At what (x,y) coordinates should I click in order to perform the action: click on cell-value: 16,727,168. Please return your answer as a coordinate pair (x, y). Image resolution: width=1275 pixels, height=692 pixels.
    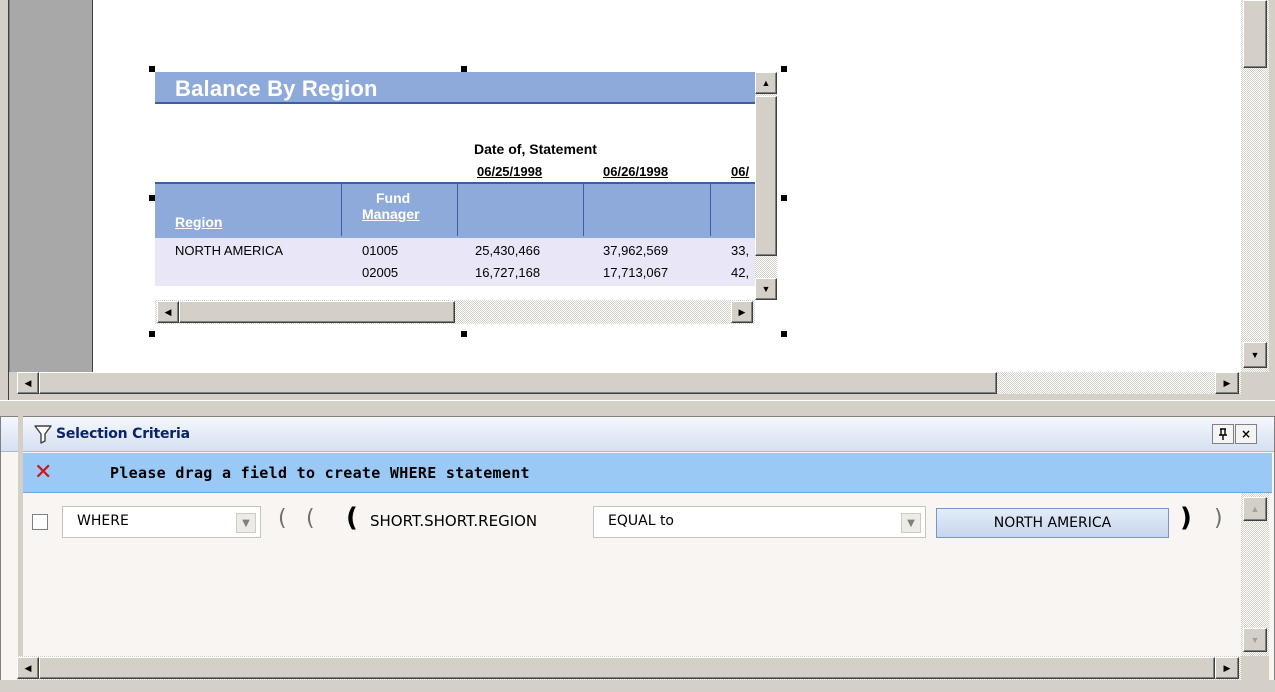
    Looking at the image, I should click on (508, 272).